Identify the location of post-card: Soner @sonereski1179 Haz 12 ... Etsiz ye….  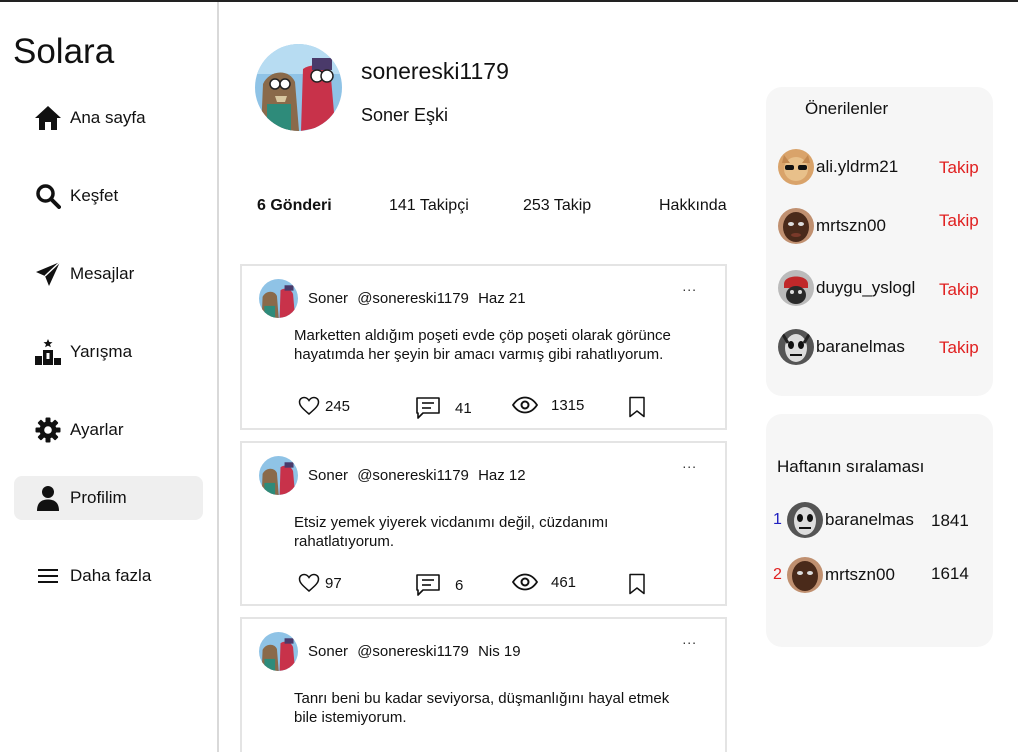
(483, 523).